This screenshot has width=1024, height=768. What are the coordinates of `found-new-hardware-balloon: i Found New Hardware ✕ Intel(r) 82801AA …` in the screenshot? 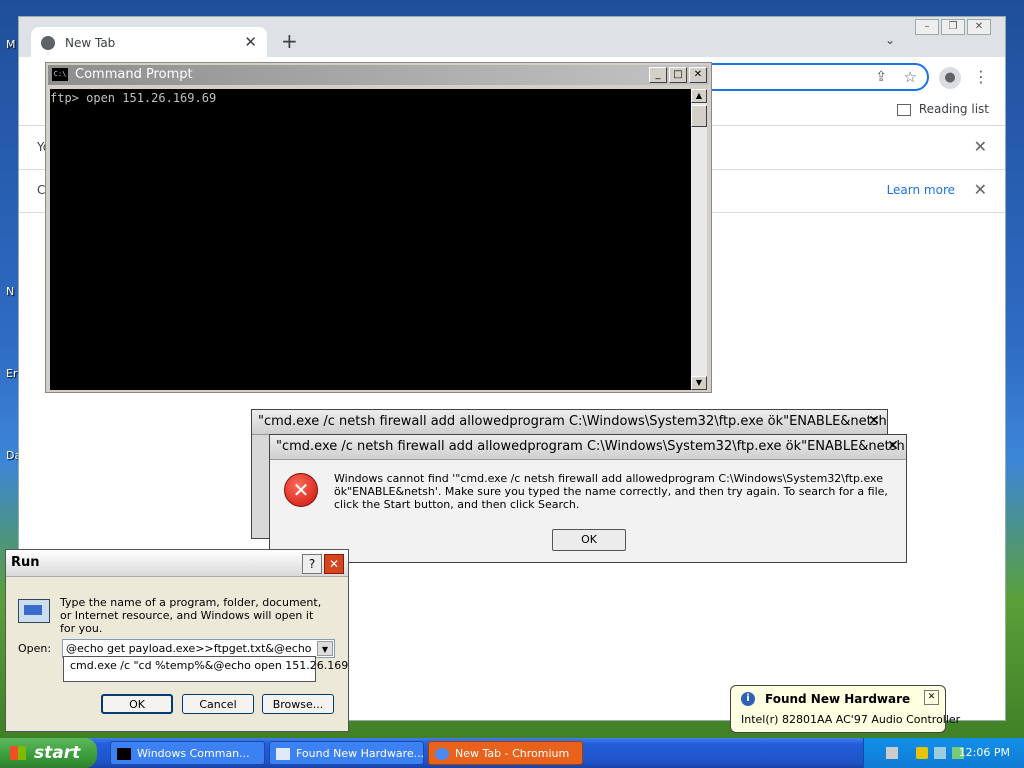 It's located at (845, 709).